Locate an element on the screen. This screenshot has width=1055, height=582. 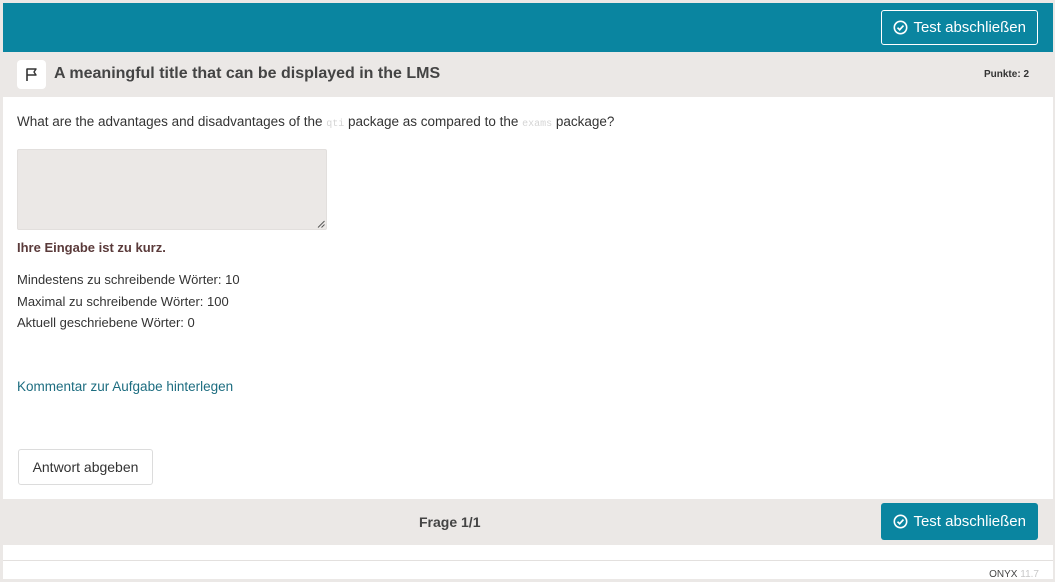
question-text-part: package as compared to the is located at coordinates (433, 121).